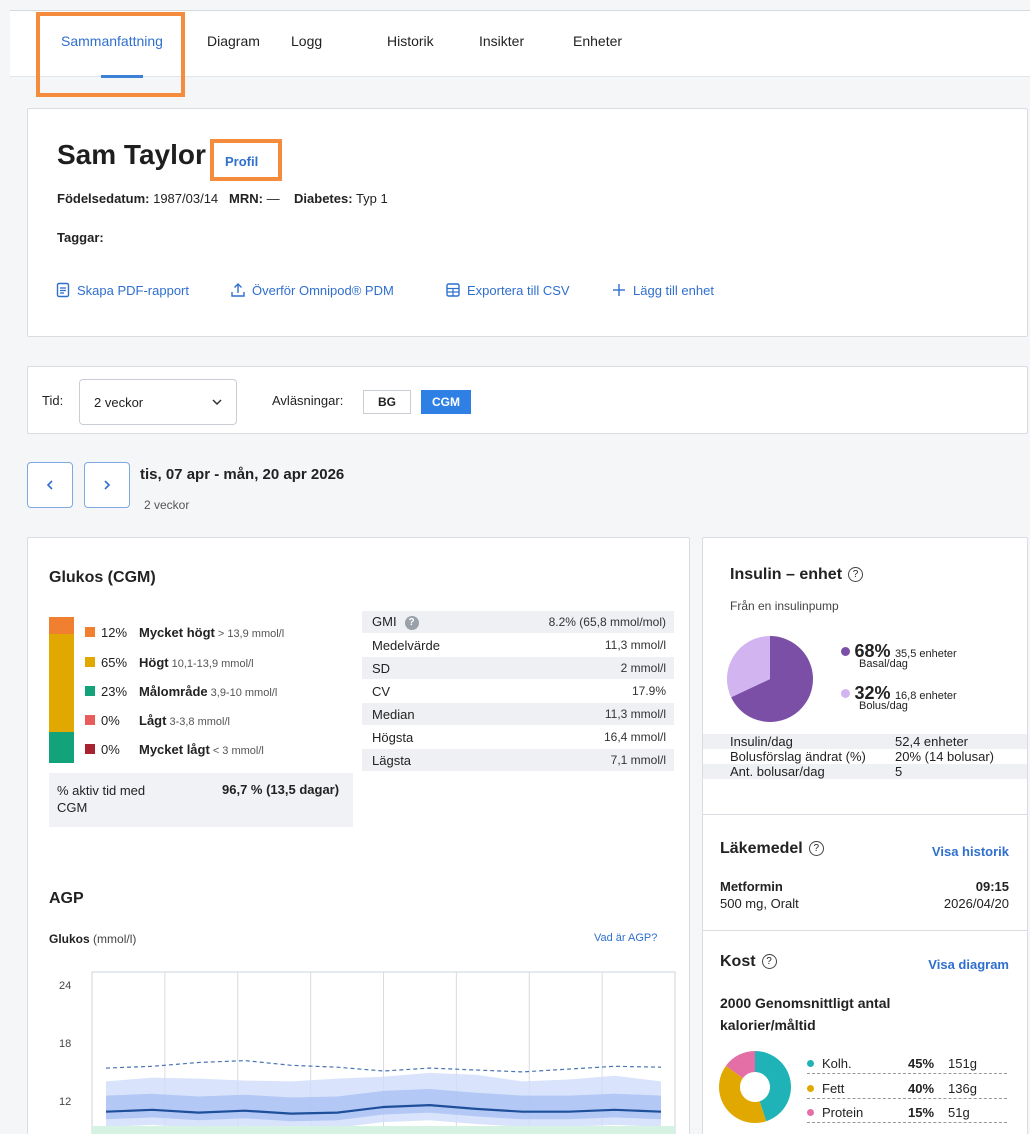 This screenshot has width=1030, height=1134. What do you see at coordinates (518, 760) in the screenshot?
I see `stat-row: Lägsta 7,1 mmol/l` at bounding box center [518, 760].